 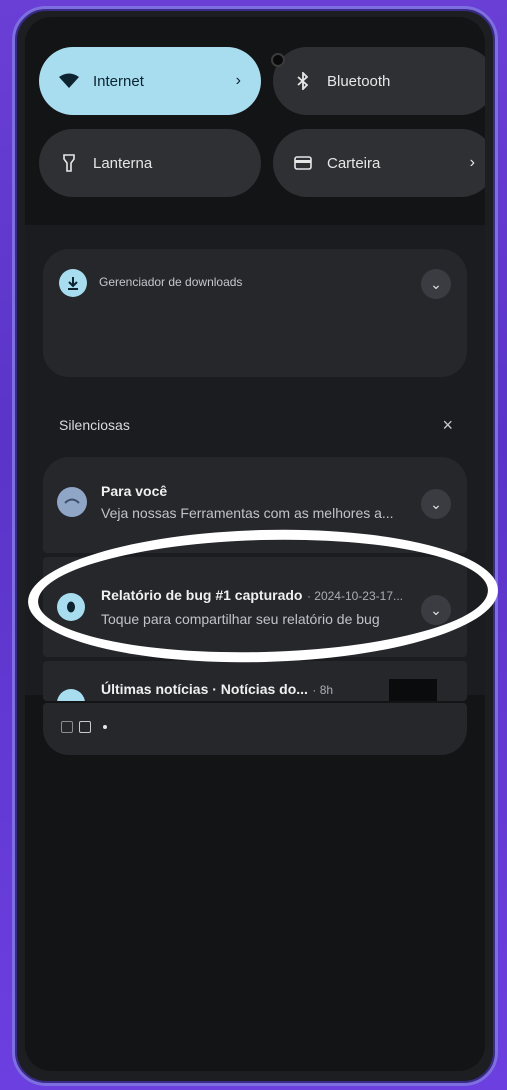 What do you see at coordinates (71, 607) in the screenshot?
I see `bug-report-icon` at bounding box center [71, 607].